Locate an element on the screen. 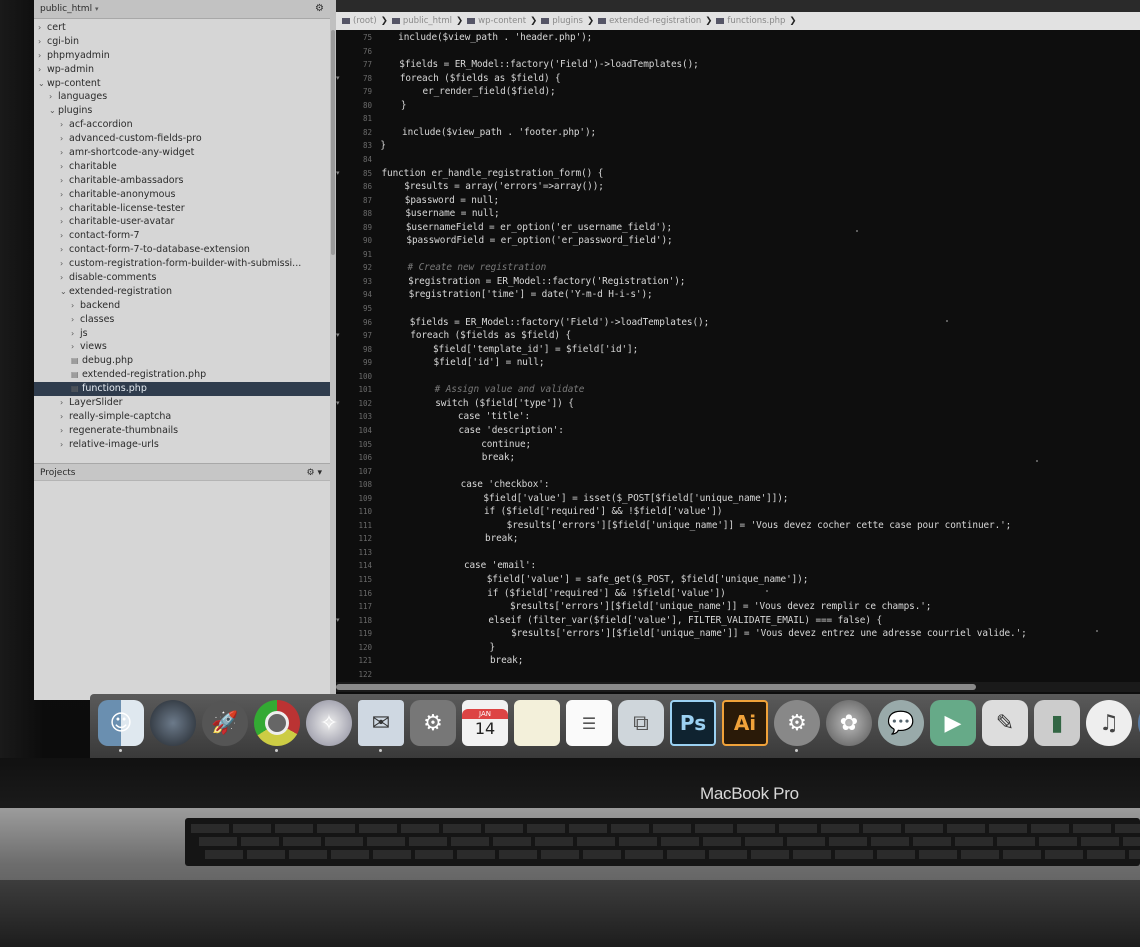 The image size is (1140, 947). tree-folder-item: › charitable-user-avatar is located at coordinates (182, 222).